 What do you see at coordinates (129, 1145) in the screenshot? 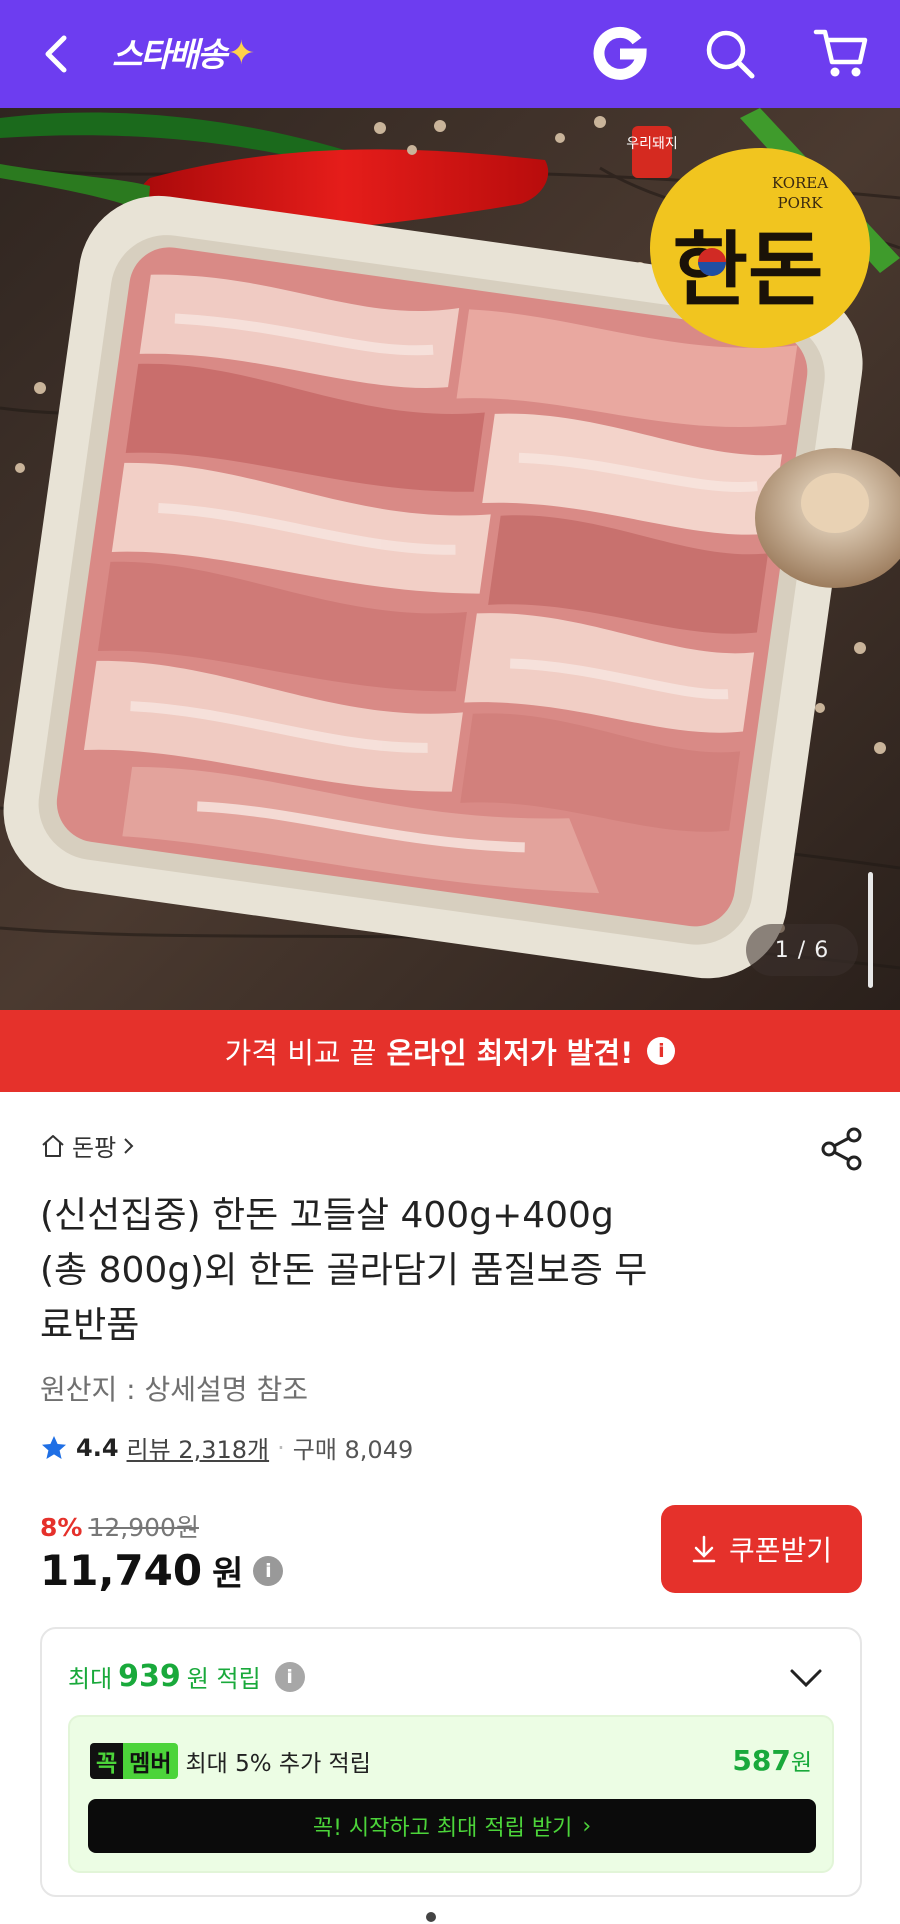
I see `chevron-right-icon` at bounding box center [129, 1145].